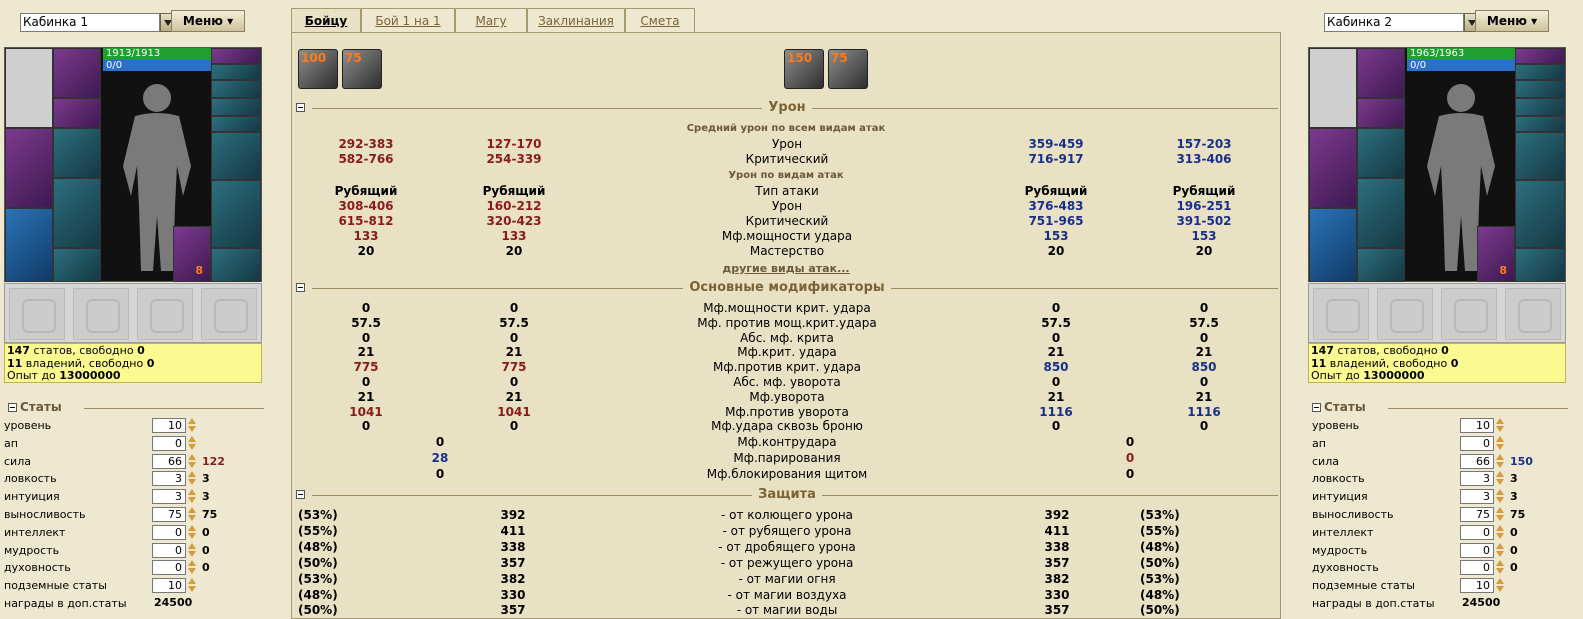  Describe the element at coordinates (173, 602) in the screenshot. I see `bonus-stats-value: 24500` at that location.